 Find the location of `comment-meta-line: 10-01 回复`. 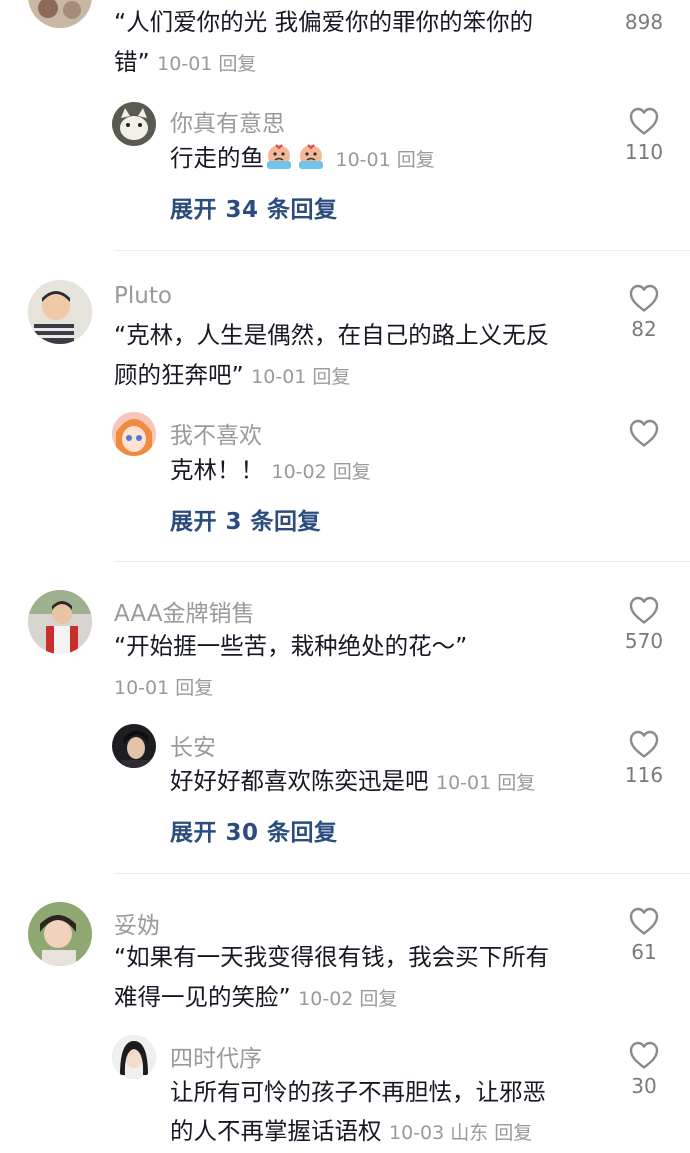

comment-meta-line: 10-01 回复 is located at coordinates (163, 687).